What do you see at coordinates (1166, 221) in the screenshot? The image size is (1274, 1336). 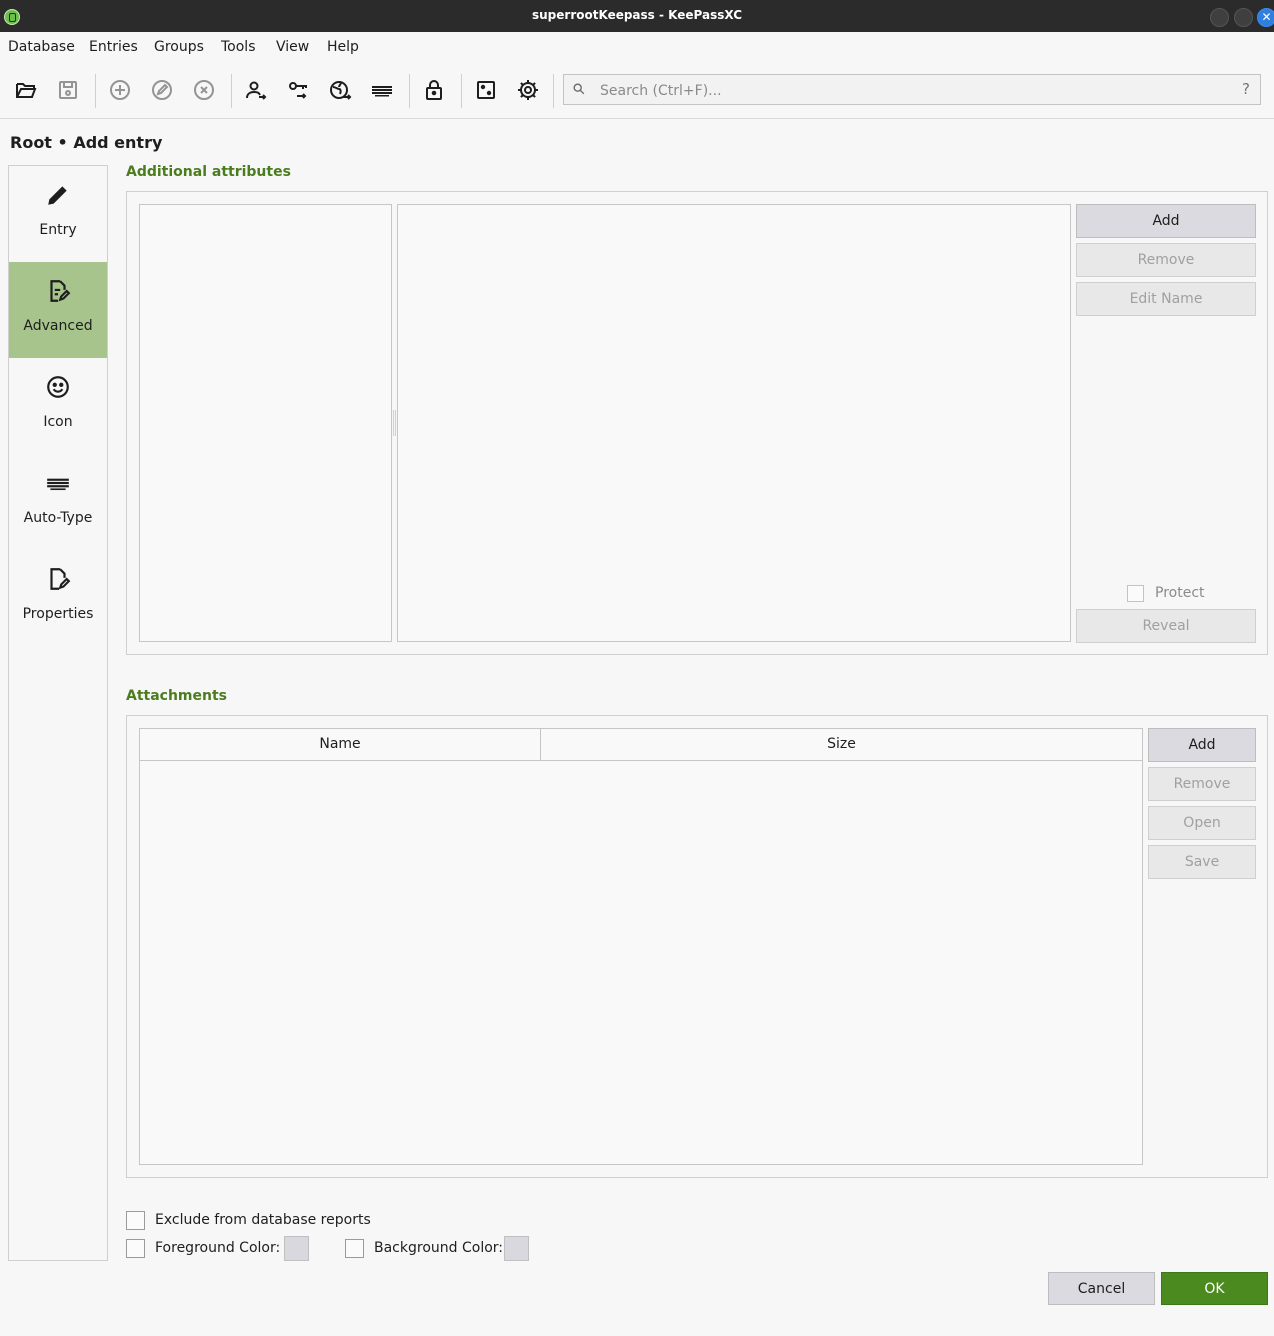 I see `add-attribute-button: Add` at bounding box center [1166, 221].